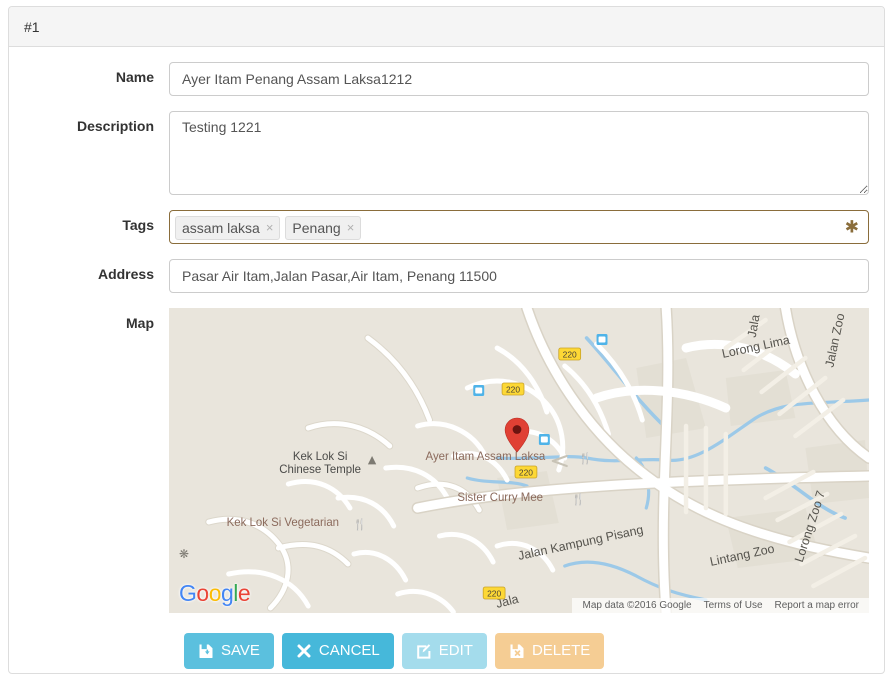 This screenshot has width=893, height=680. I want to click on edit-button-label: EDIT, so click(455, 650).